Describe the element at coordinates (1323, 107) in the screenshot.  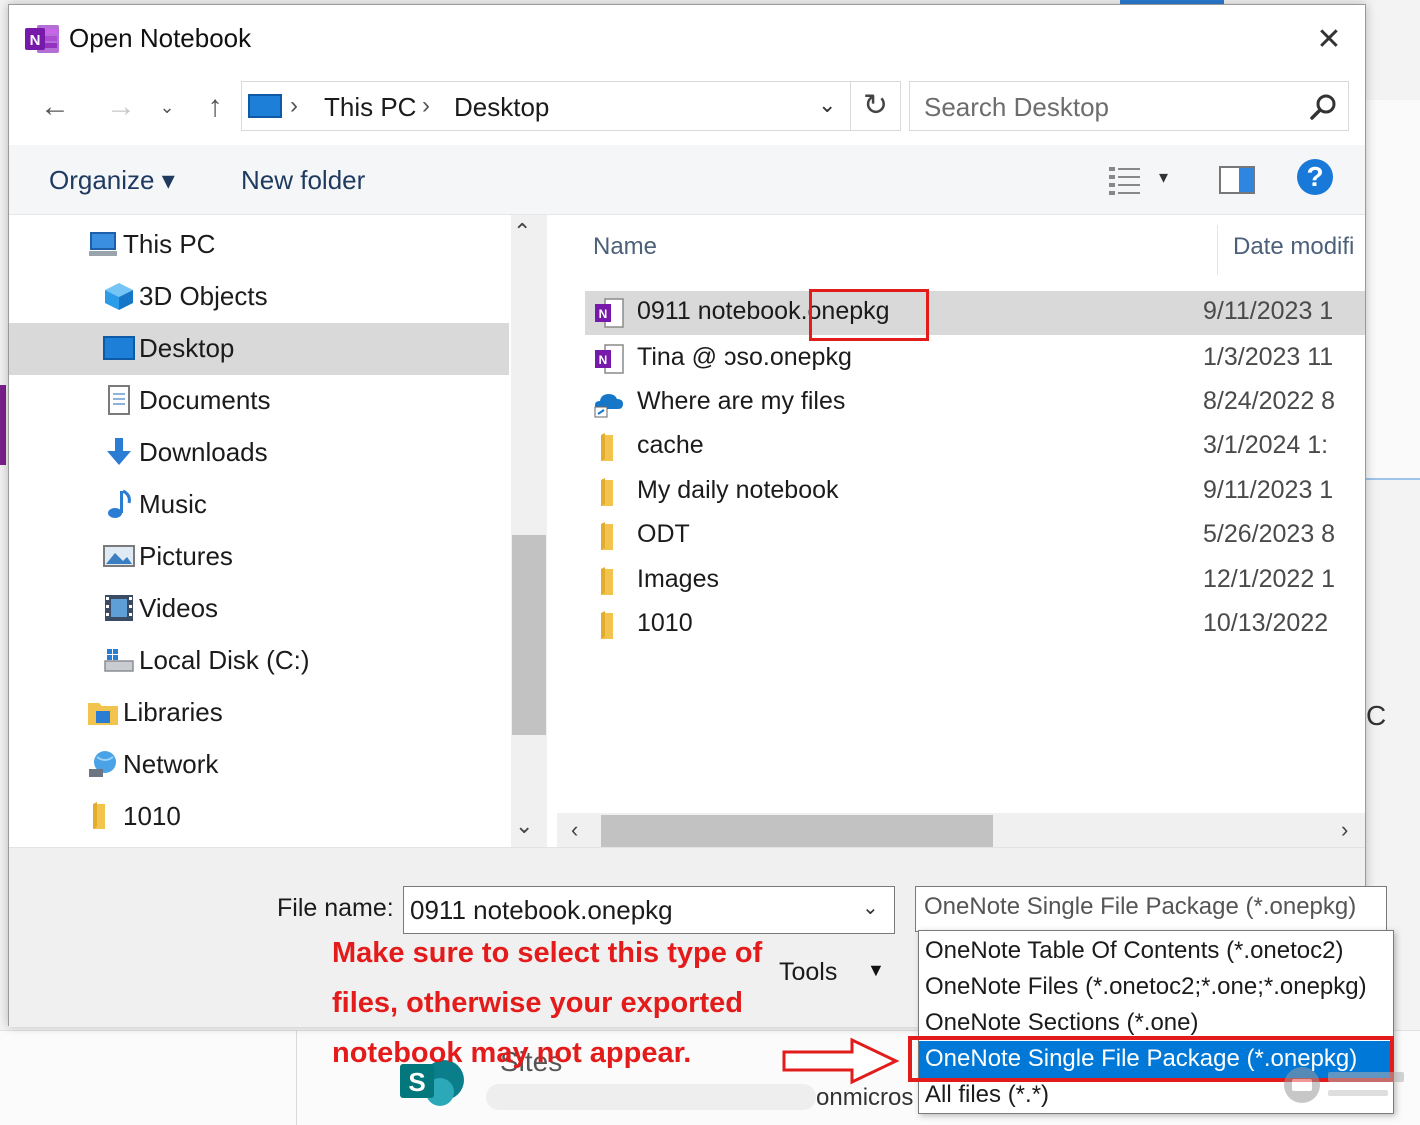
I see `search-icon` at that location.